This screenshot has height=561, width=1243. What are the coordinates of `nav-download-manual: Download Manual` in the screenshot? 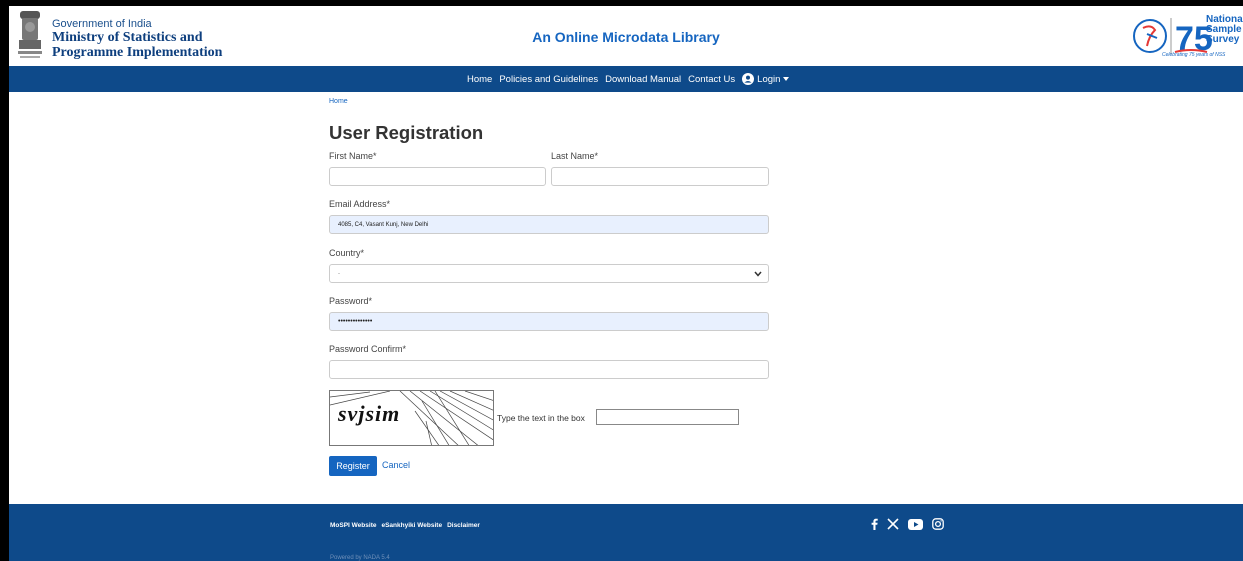 It's located at (643, 79).